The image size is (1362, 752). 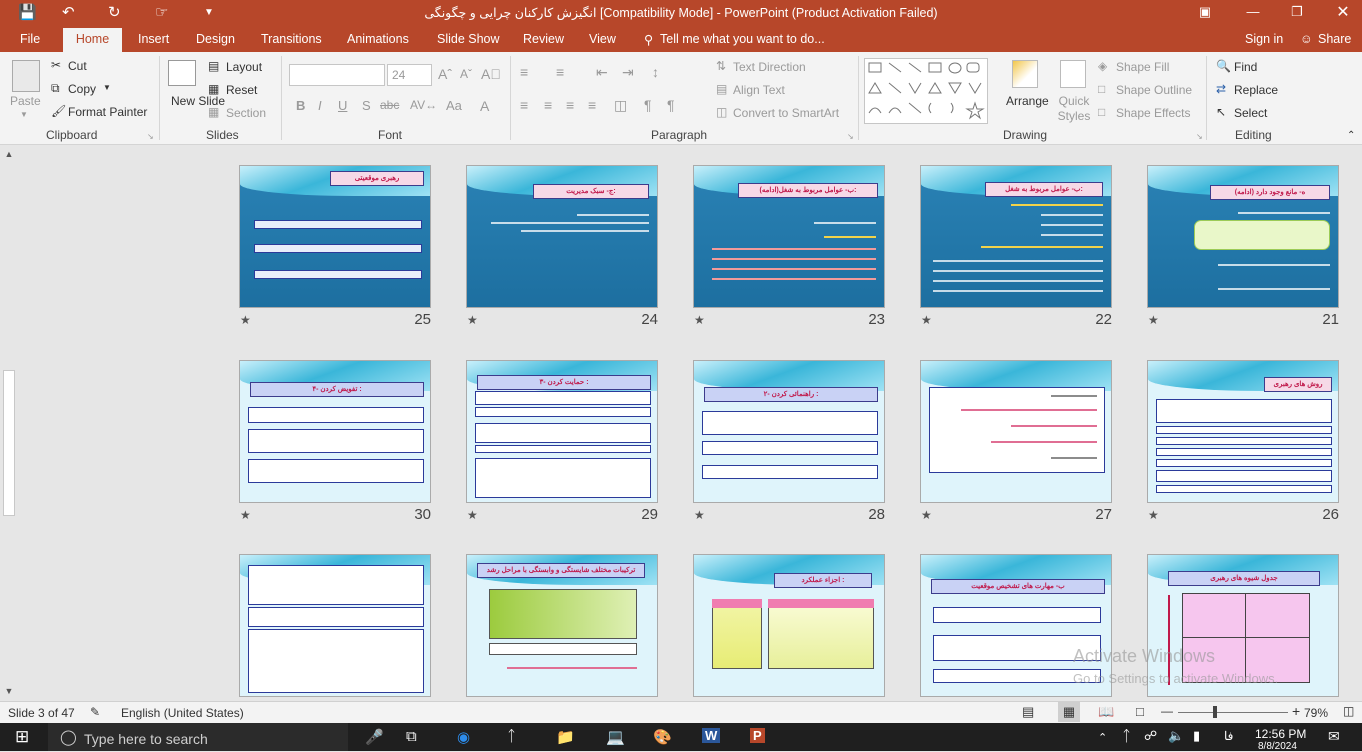 I want to click on layout-button: Layout, so click(x=244, y=67).